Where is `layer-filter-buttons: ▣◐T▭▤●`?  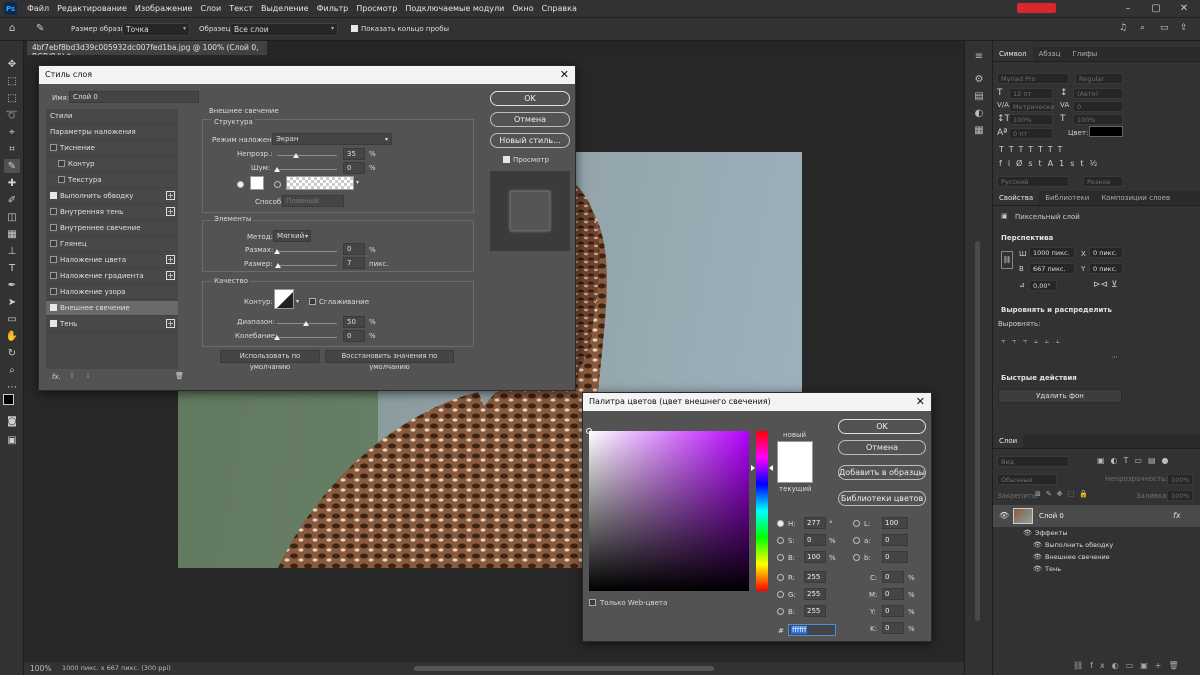 layer-filter-buttons: ▣◐T▭▤● is located at coordinates (1147, 460).